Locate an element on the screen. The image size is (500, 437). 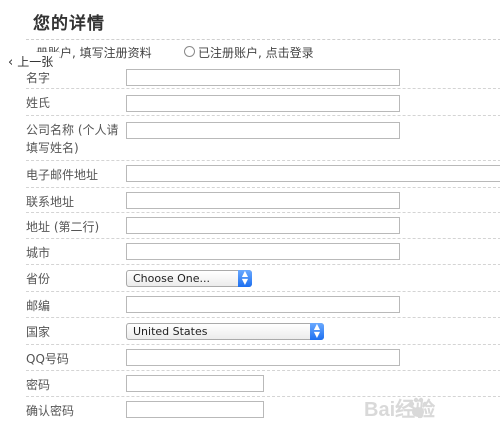
qq-input is located at coordinates (263, 357).